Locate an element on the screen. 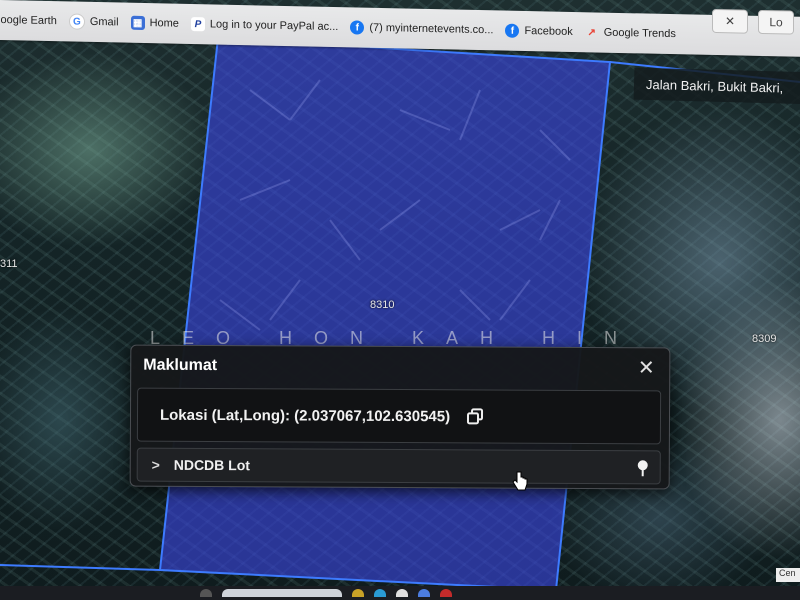 The height and width of the screenshot is (600, 800). parcel-number-selected: 8310 is located at coordinates (382, 305).